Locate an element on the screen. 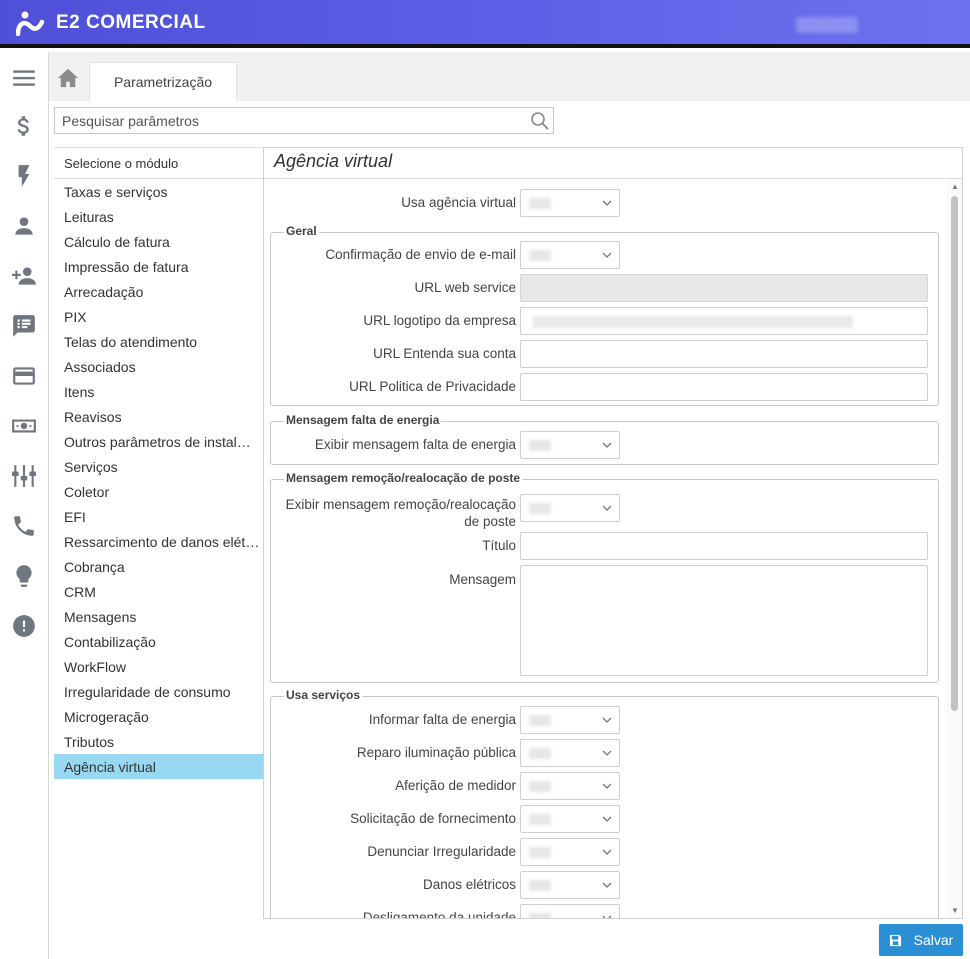  row-confirmacao: Confirmação de envio de e-mail is located at coordinates (604, 255).